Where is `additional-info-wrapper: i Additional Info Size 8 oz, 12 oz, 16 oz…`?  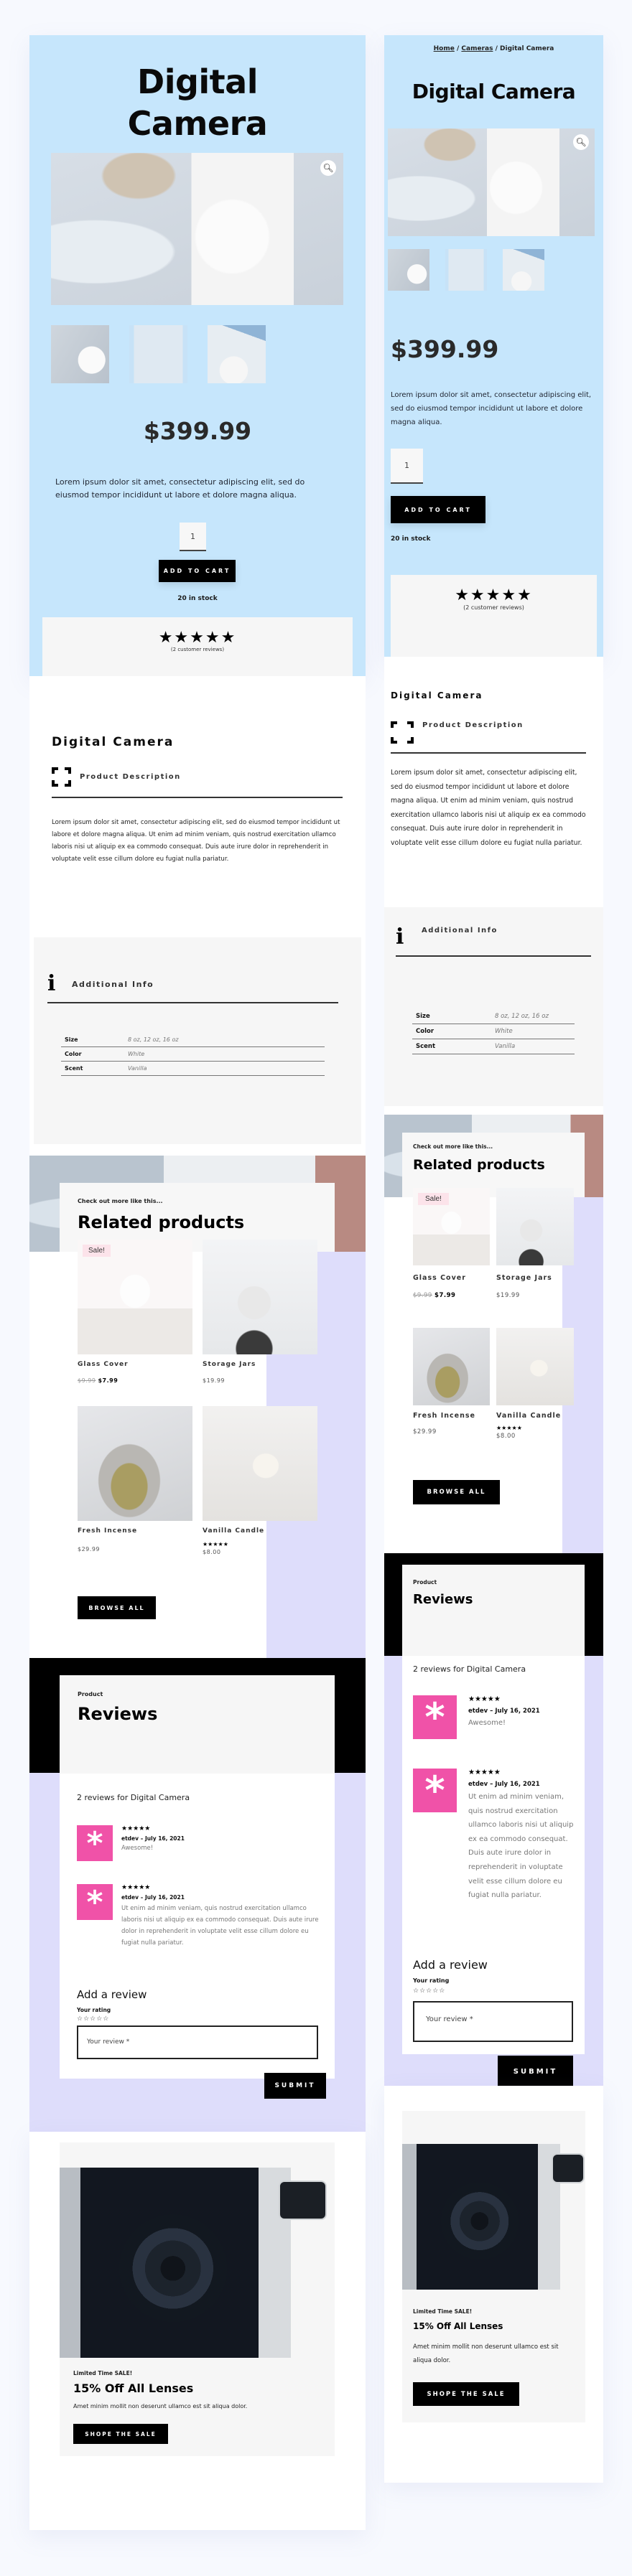 additional-info-wrapper: i Additional Info Size 8 oz, 12 oz, 16 oz… is located at coordinates (197, 1046).